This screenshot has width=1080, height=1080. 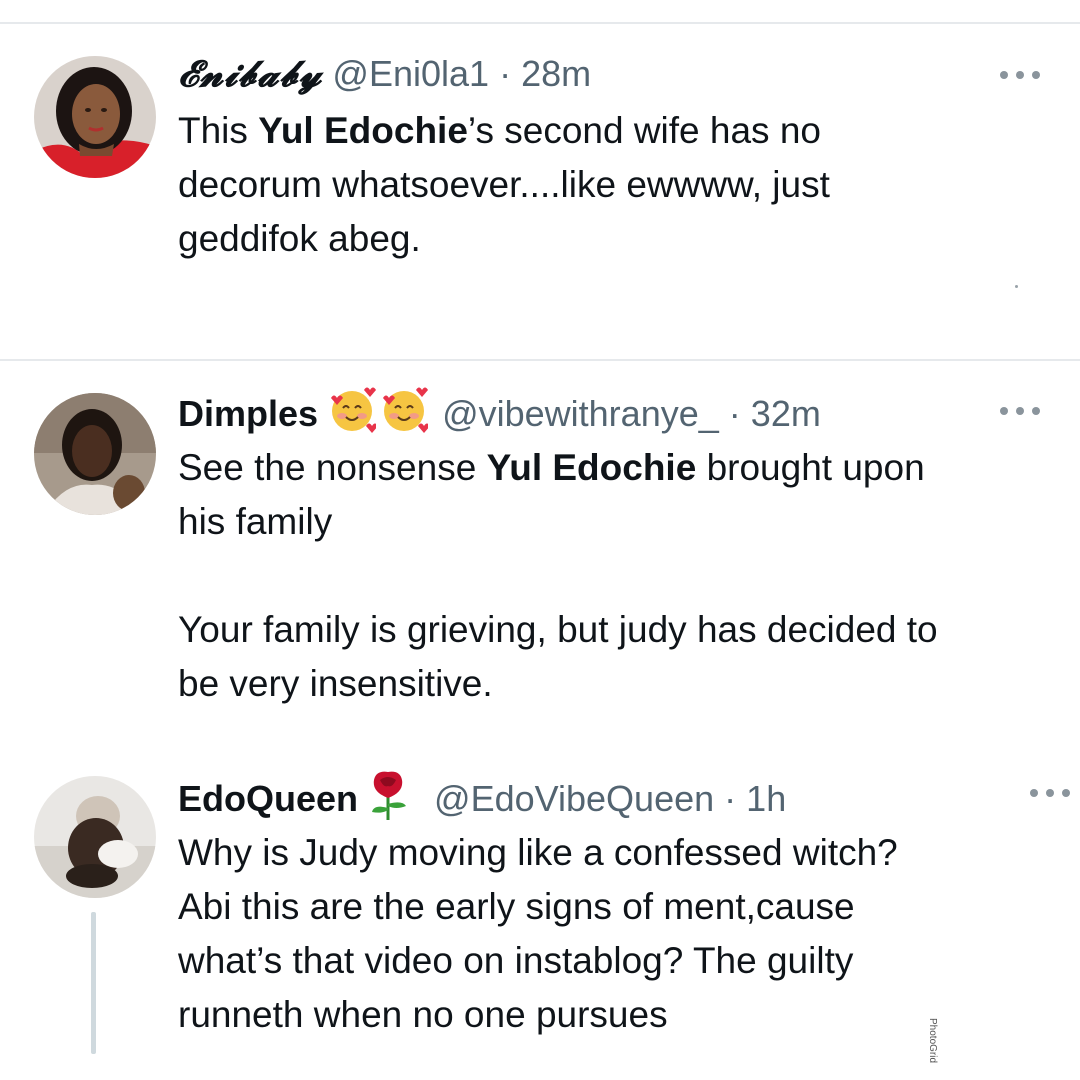 What do you see at coordinates (932, 1041) in the screenshot?
I see `photogrid-watermark: PhotoGrid` at bounding box center [932, 1041].